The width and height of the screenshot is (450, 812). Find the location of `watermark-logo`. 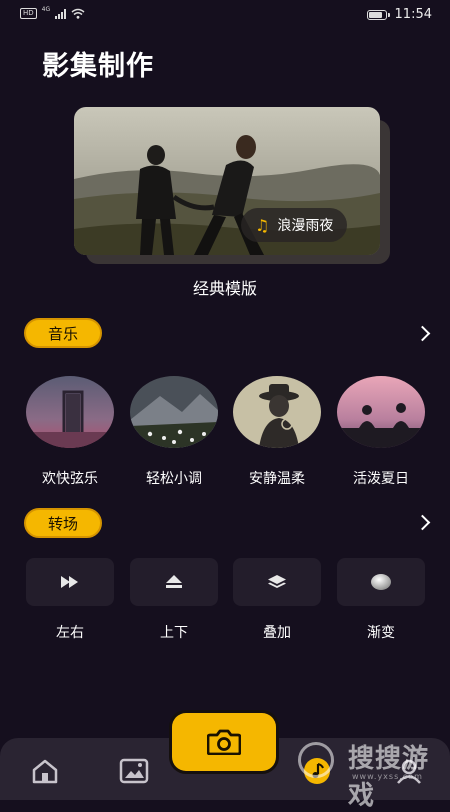

watermark-logo is located at coordinates (316, 760).